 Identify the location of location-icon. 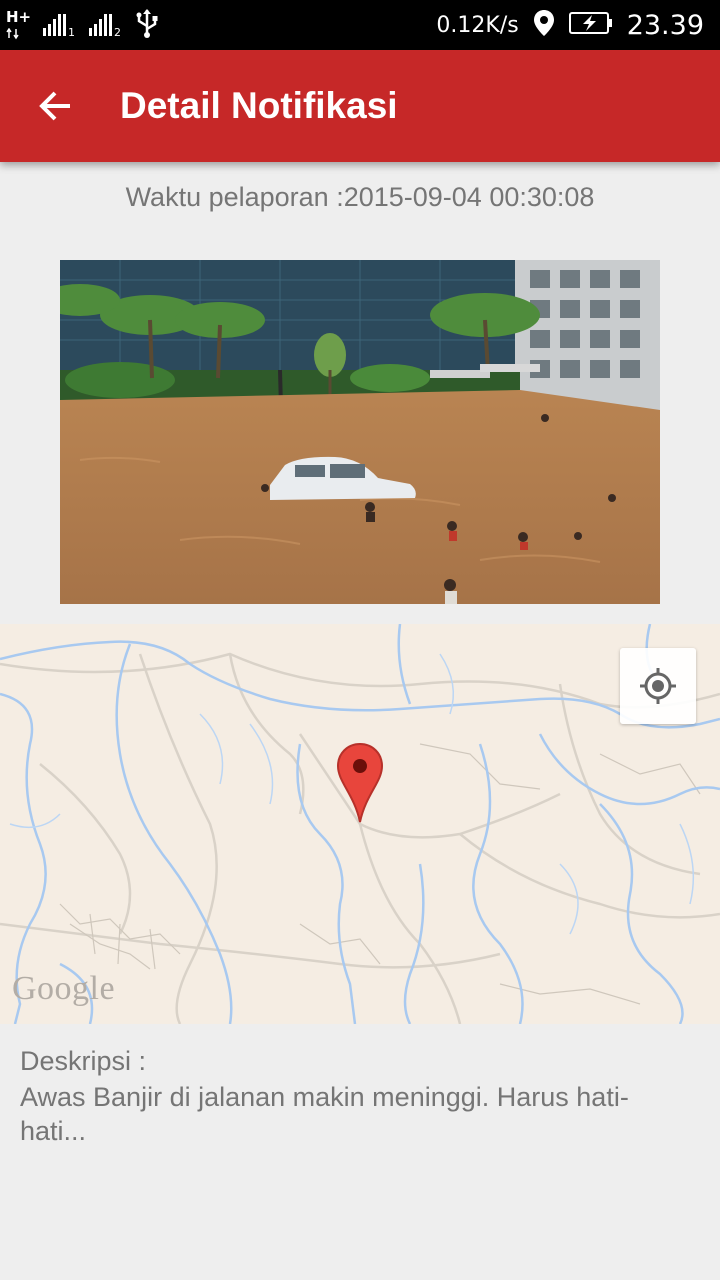
(544, 25).